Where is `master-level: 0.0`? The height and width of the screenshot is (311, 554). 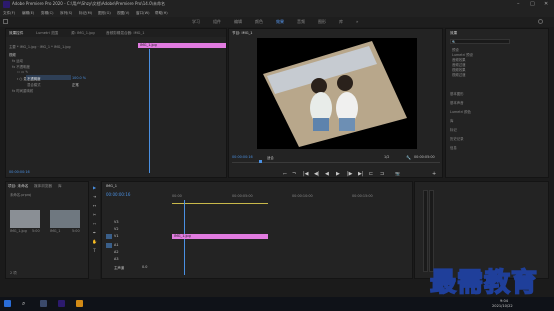 master-level: 0.0 is located at coordinates (144, 267).